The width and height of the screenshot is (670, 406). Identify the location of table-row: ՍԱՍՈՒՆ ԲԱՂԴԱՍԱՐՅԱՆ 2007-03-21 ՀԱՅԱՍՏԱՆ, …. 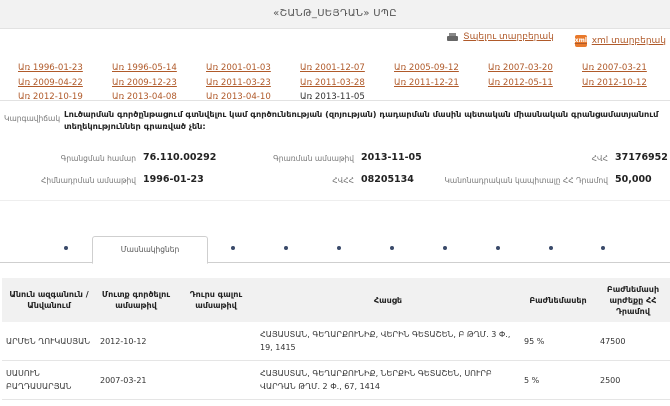
(336, 380).